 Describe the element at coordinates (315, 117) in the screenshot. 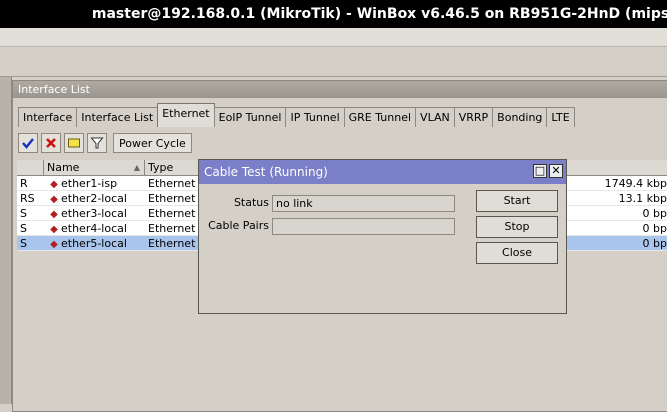

I see `tab-ip-tunnel: IP Tunnel` at that location.